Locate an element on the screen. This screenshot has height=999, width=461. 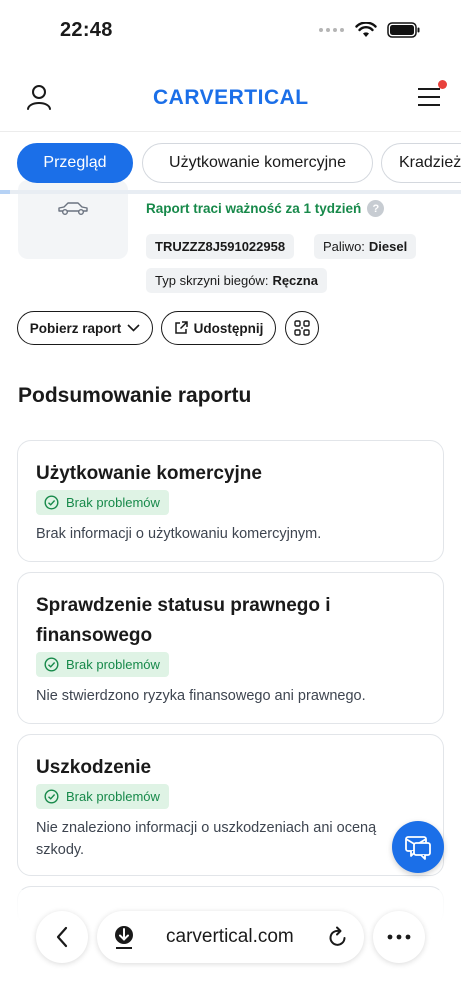
tabs-scrollbar is located at coordinates (230, 192).